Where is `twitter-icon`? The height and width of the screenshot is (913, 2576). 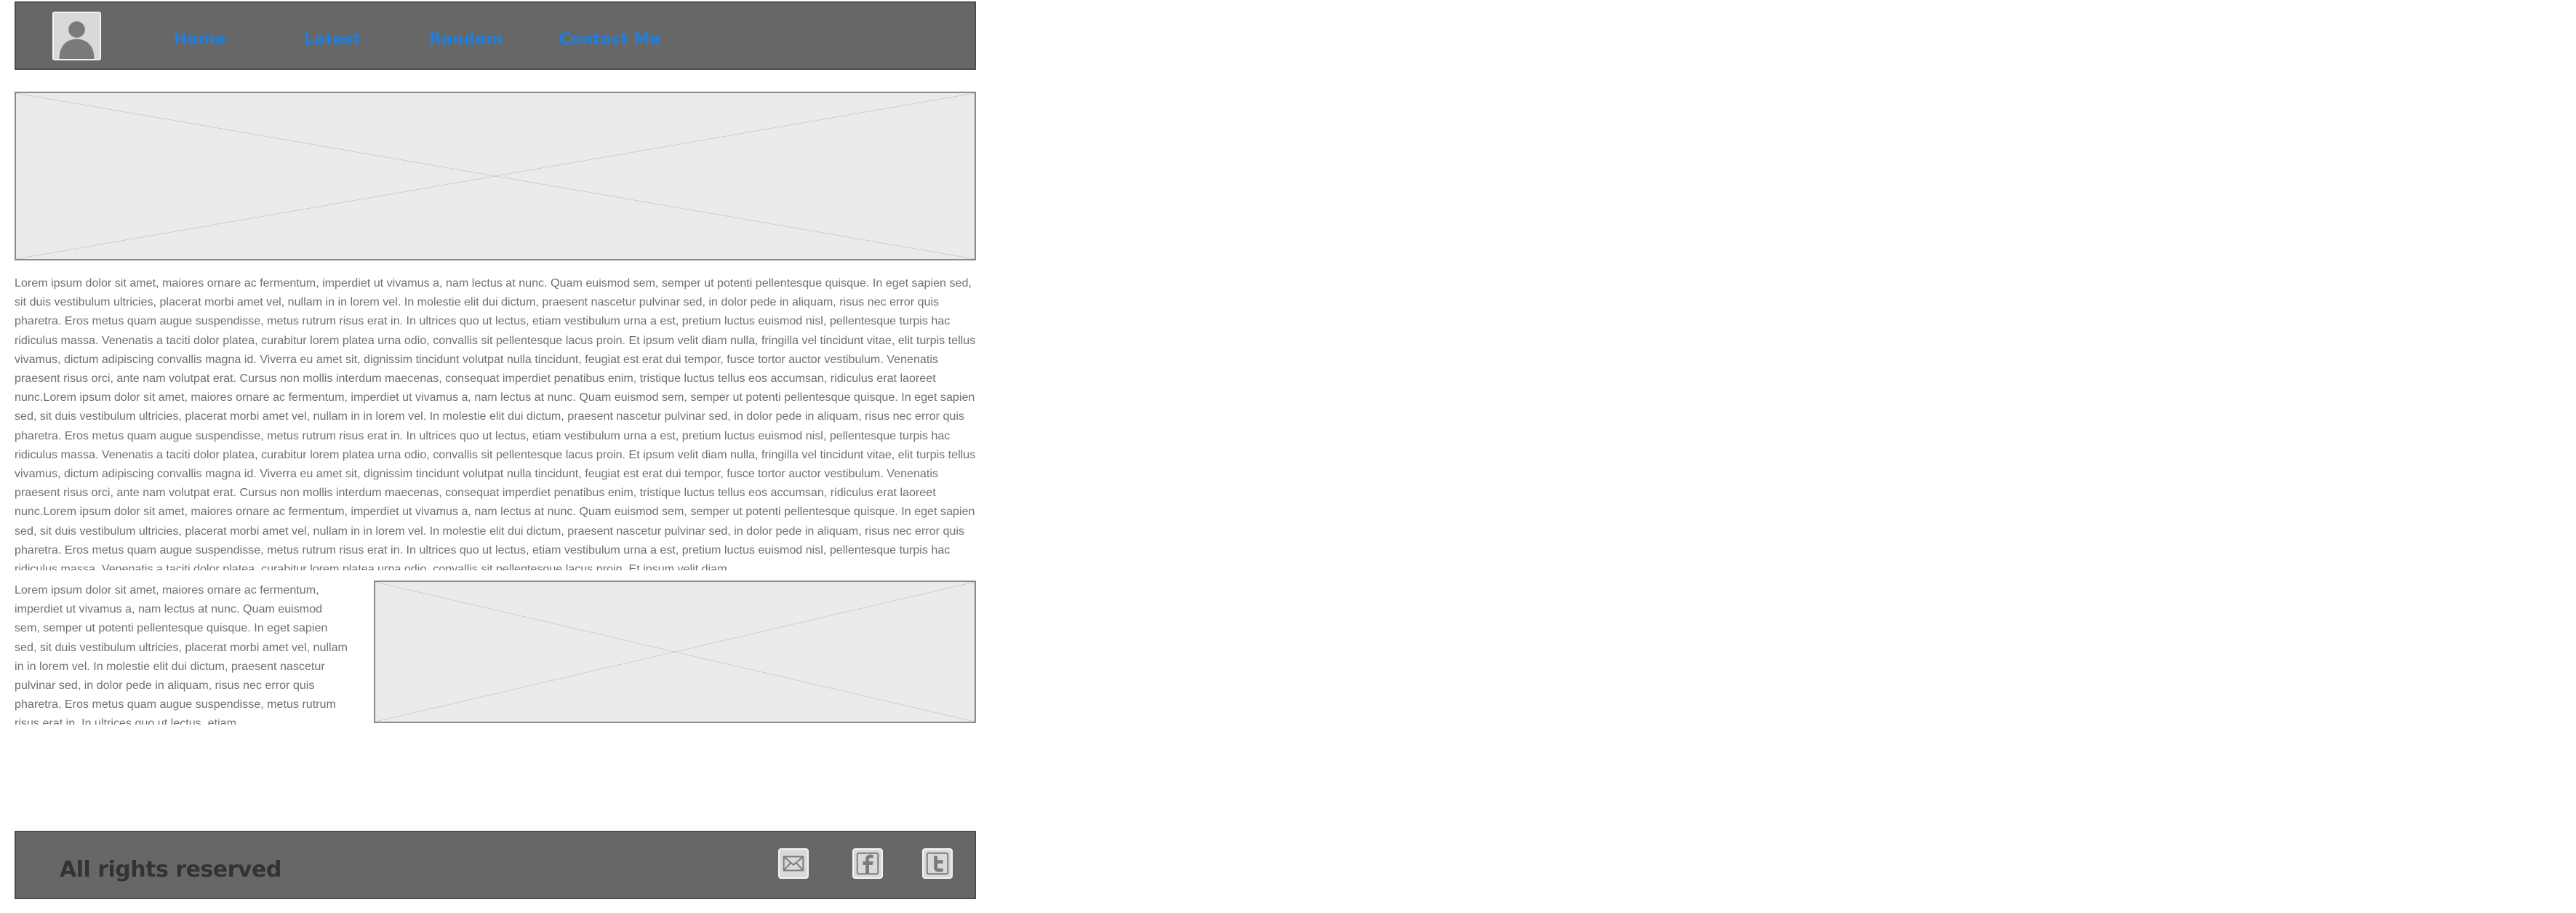 twitter-icon is located at coordinates (937, 863).